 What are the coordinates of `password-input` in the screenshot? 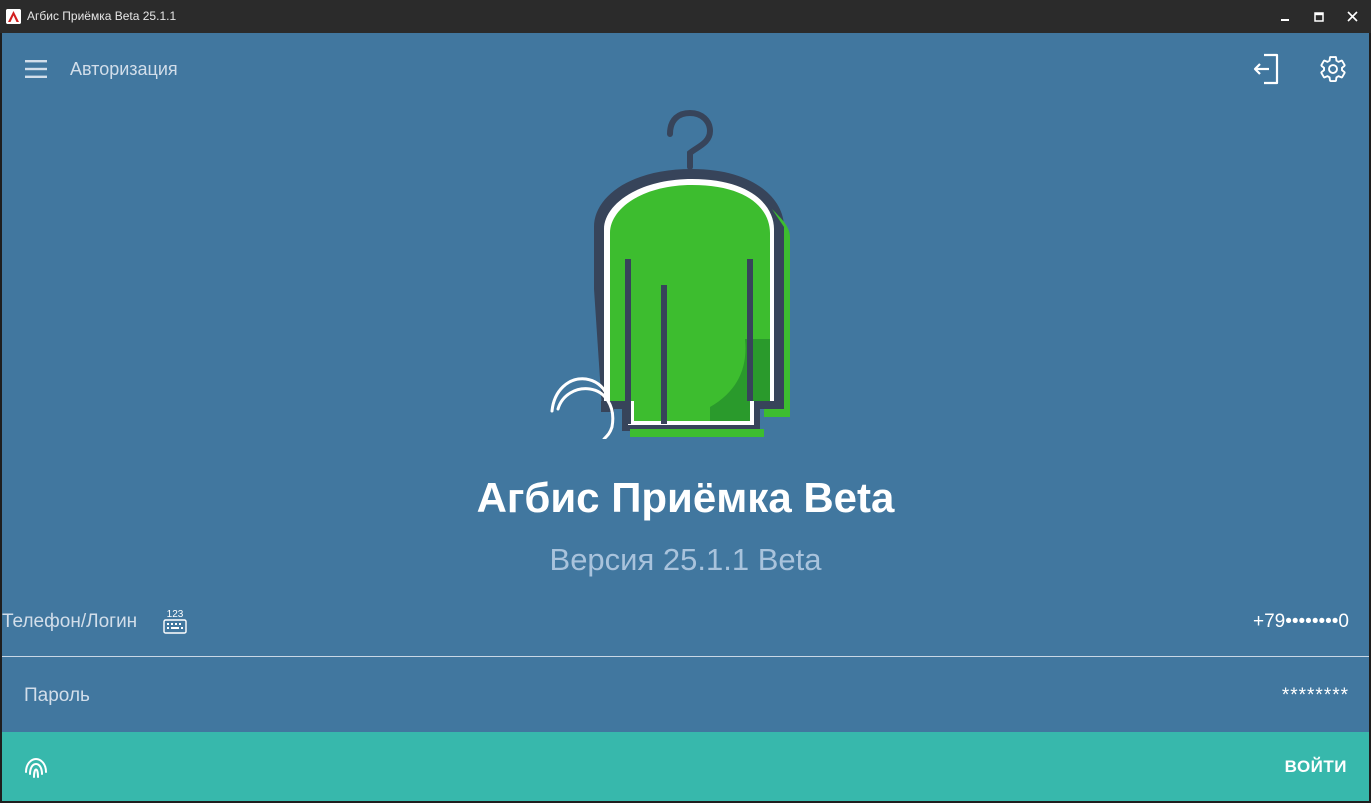 It's located at (1199, 696).